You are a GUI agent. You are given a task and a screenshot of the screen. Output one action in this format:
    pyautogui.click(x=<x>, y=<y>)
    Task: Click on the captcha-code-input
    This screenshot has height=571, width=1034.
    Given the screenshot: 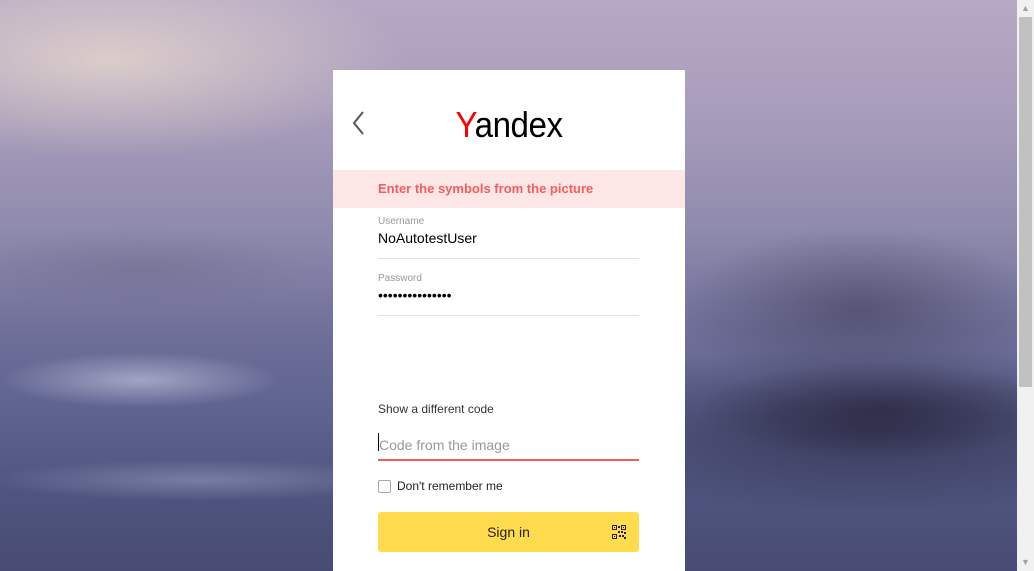 What is the action you would take?
    pyautogui.click(x=508, y=445)
    